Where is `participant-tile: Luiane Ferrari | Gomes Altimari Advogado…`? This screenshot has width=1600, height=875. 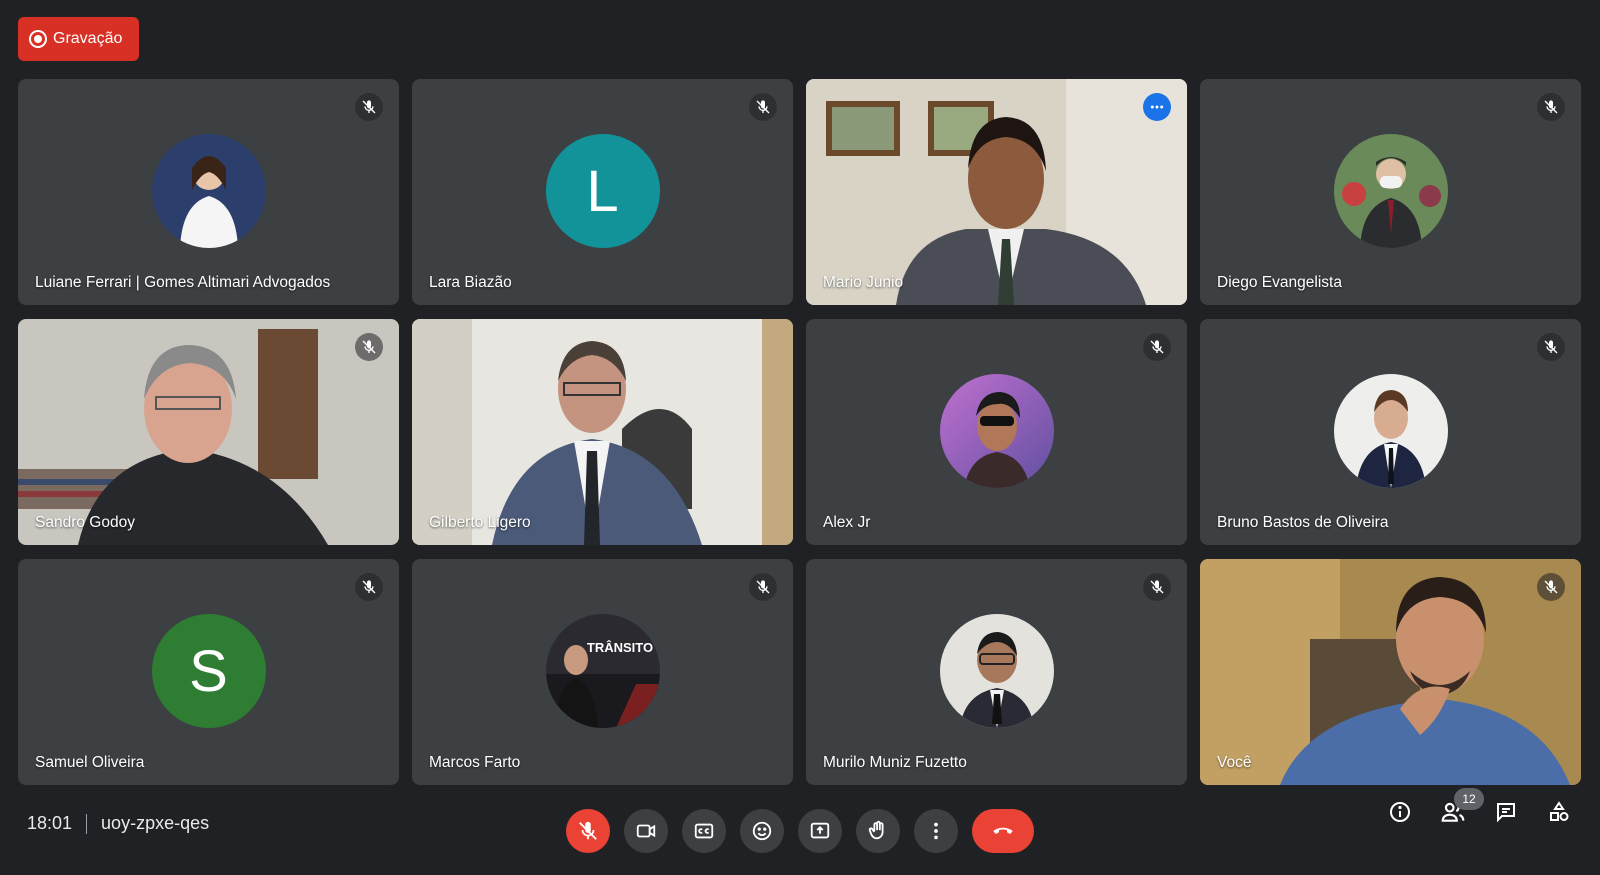
participant-tile: Luiane Ferrari | Gomes Altimari Advogado… is located at coordinates (208, 192).